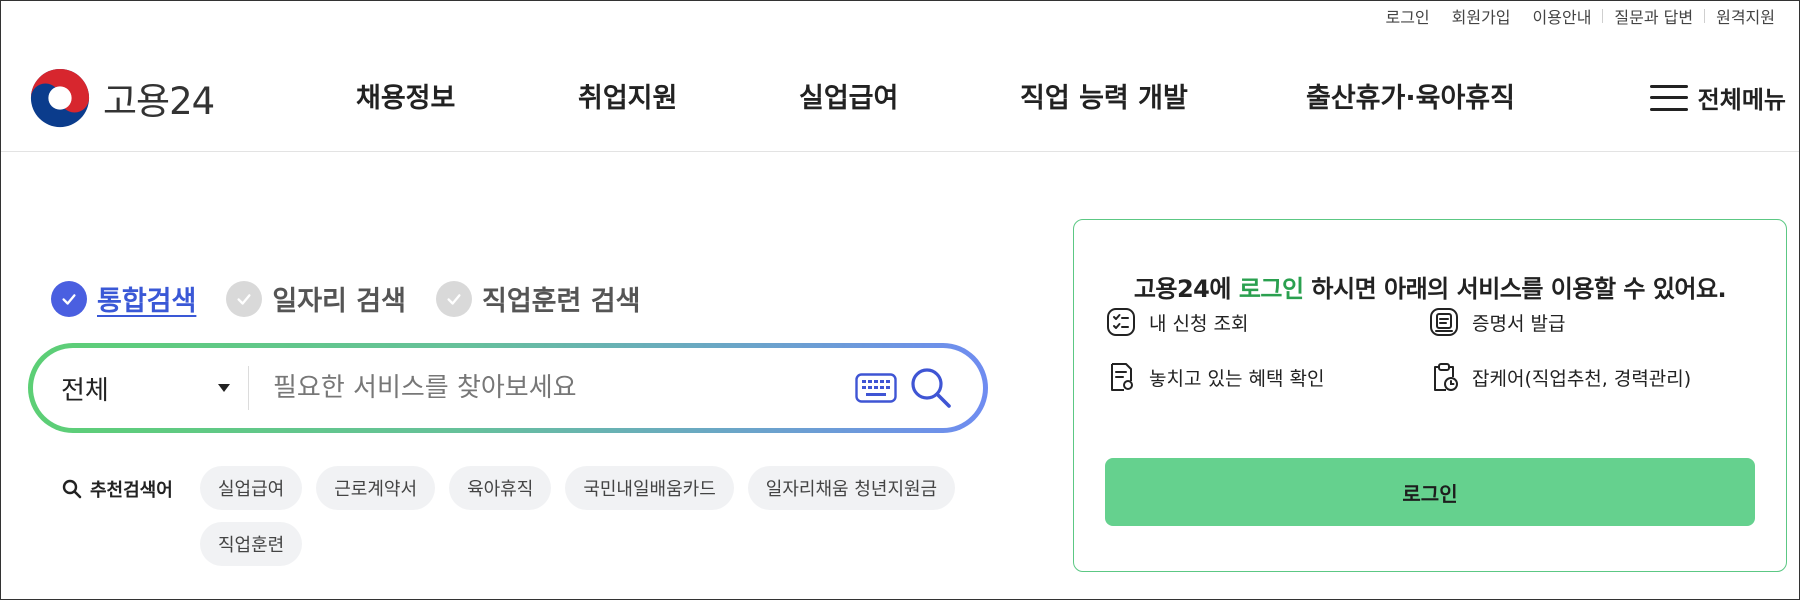  What do you see at coordinates (1199, 323) in the screenshot?
I see `service-label: 내 신청 조회` at bounding box center [1199, 323].